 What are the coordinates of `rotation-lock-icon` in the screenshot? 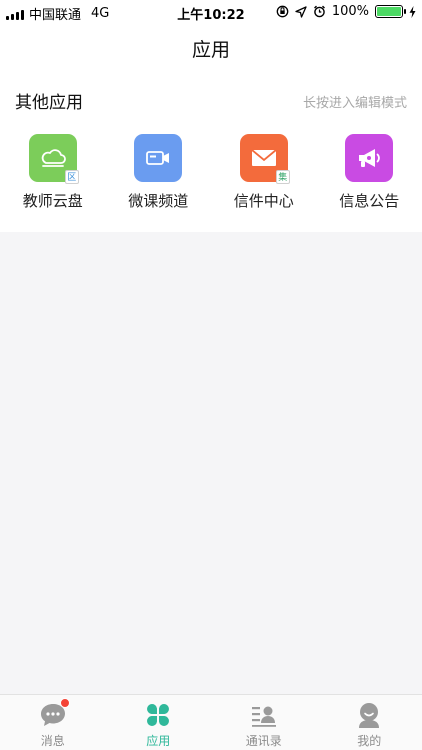 It's located at (282, 11).